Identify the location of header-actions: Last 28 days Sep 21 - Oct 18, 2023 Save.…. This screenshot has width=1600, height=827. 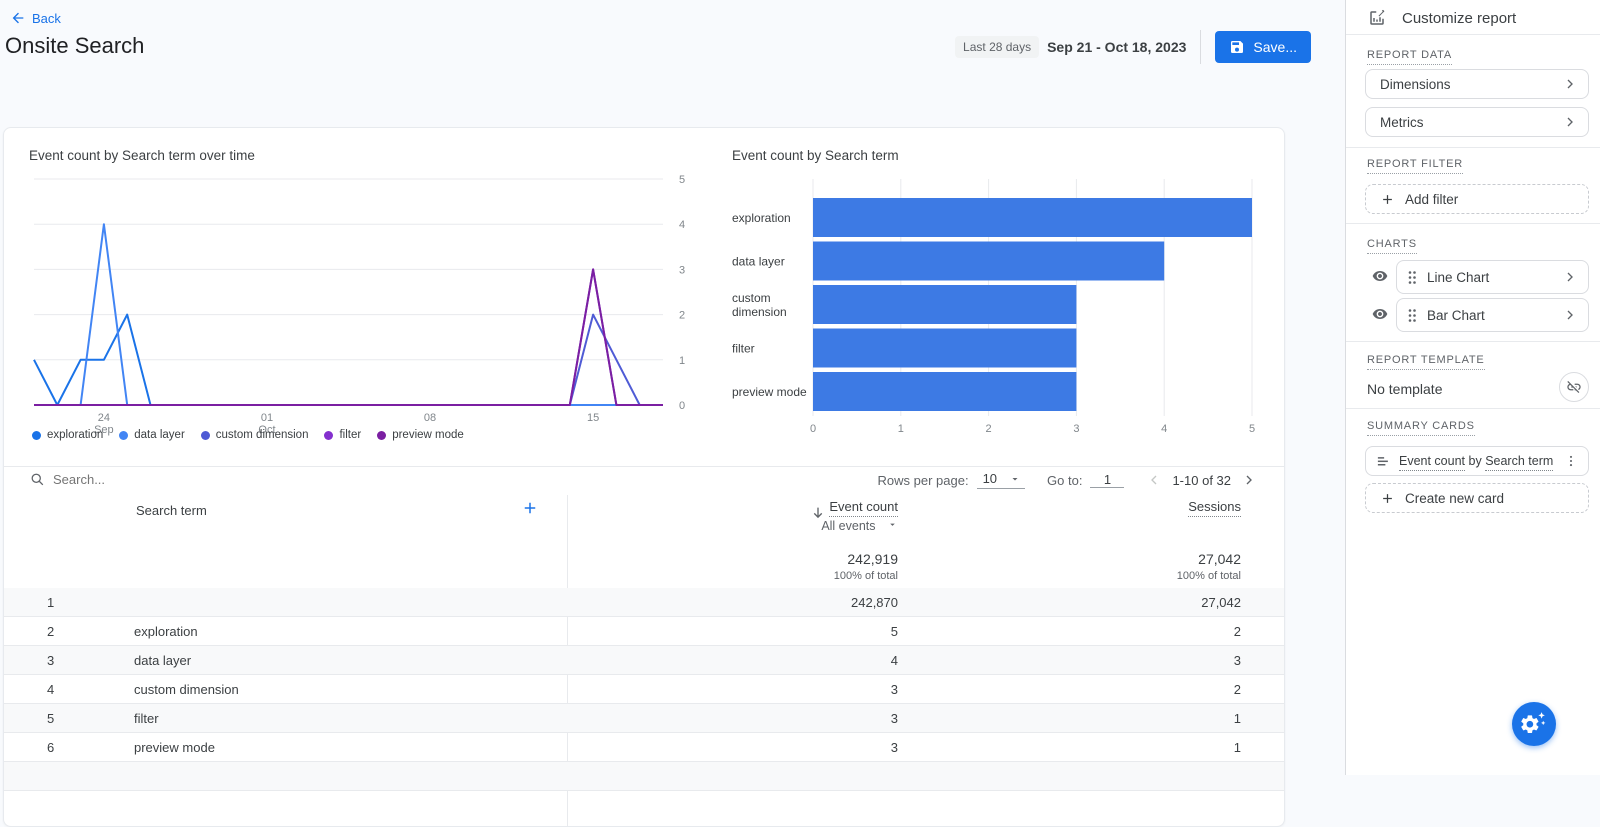
(1133, 47).